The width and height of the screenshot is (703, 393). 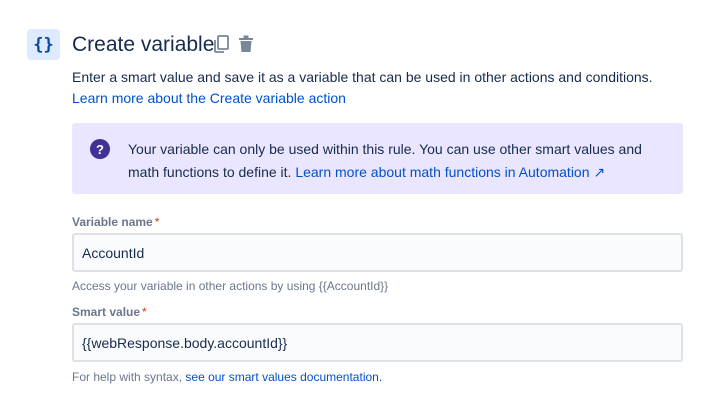 I want to click on smart-value-helper-text: For help with syntax,, so click(x=129, y=377).